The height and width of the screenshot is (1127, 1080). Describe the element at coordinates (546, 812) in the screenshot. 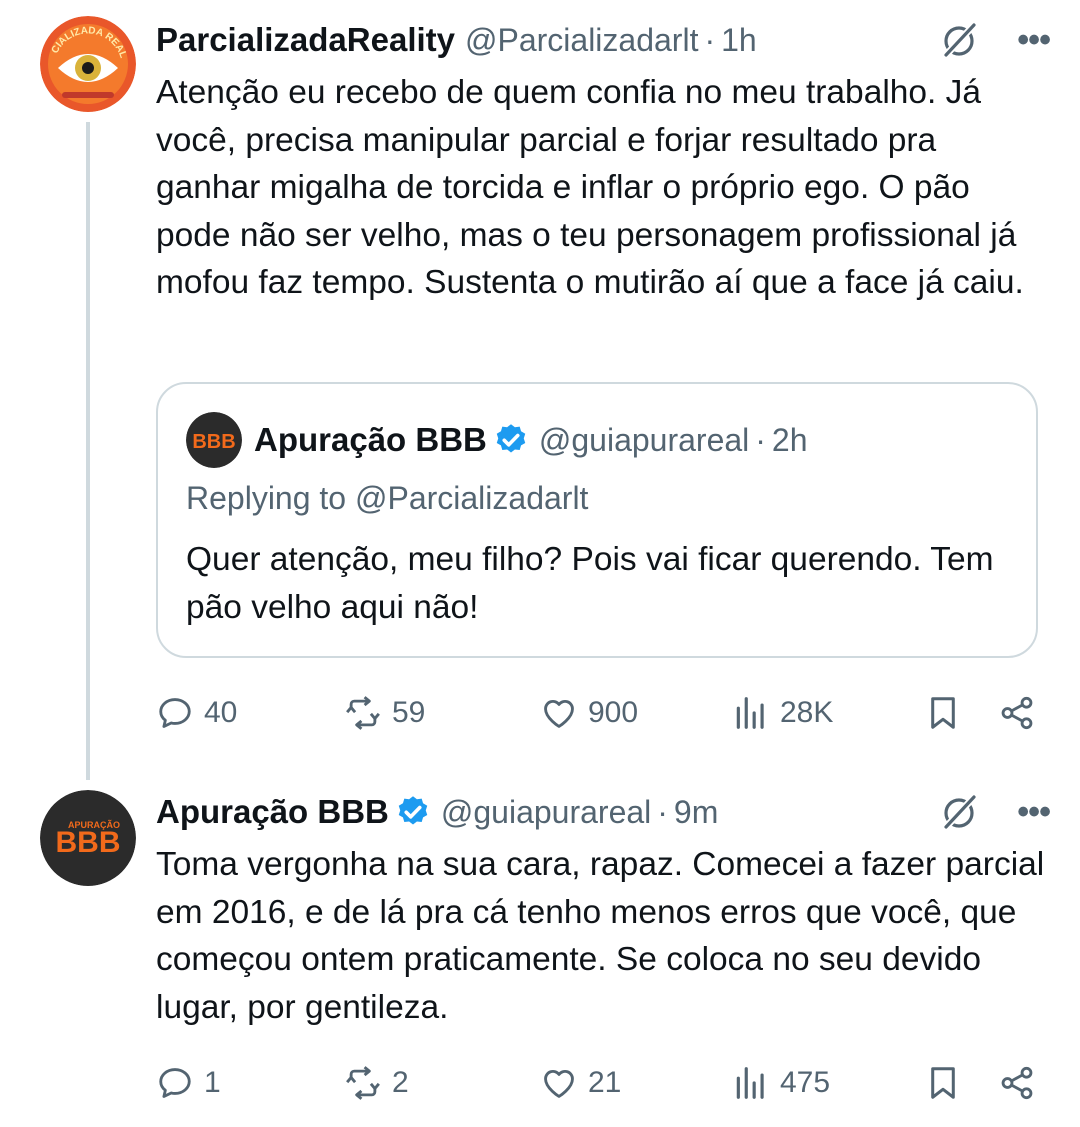

I see `author-handle: @guiapurareal` at that location.